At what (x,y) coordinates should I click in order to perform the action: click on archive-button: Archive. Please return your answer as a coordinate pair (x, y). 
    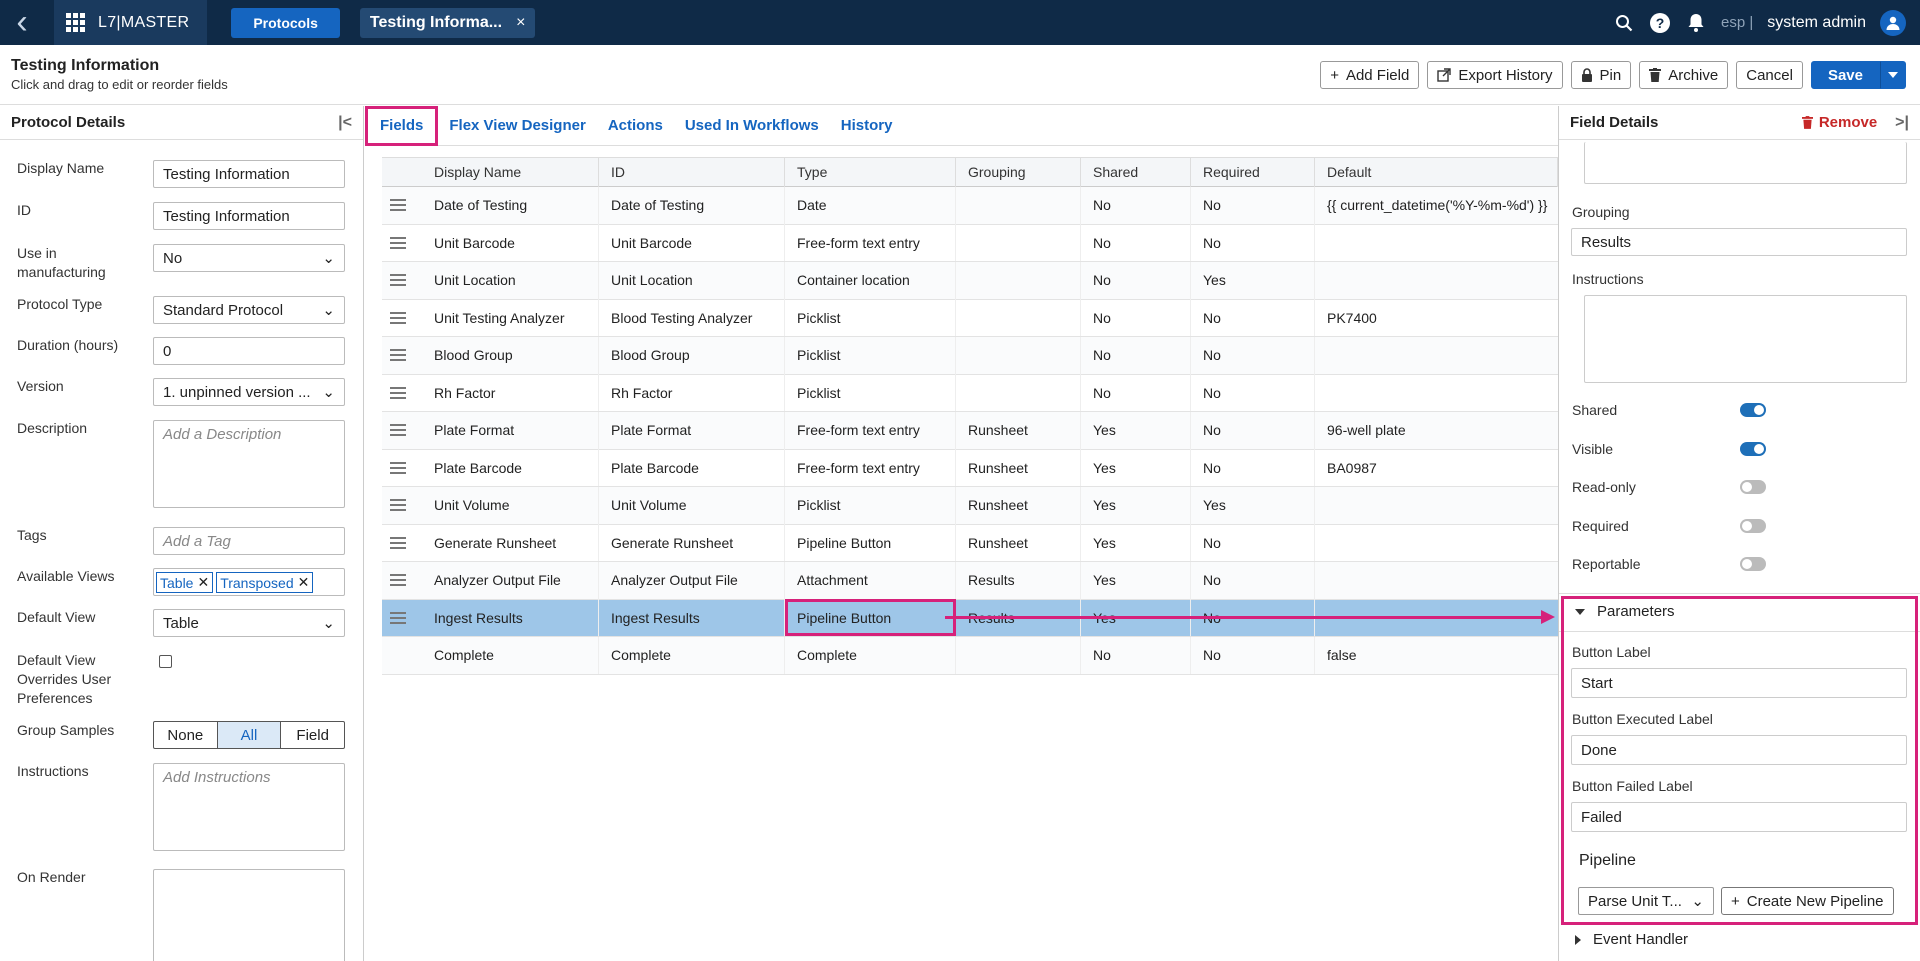
    Looking at the image, I should click on (1684, 75).